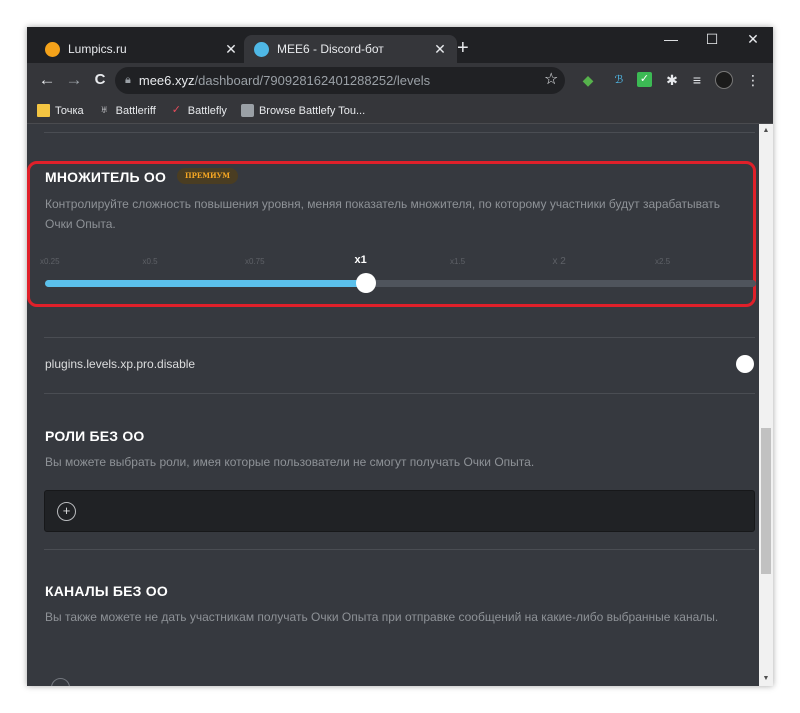  Describe the element at coordinates (261, 49) in the screenshot. I see `mee6-favicon-icon` at that location.